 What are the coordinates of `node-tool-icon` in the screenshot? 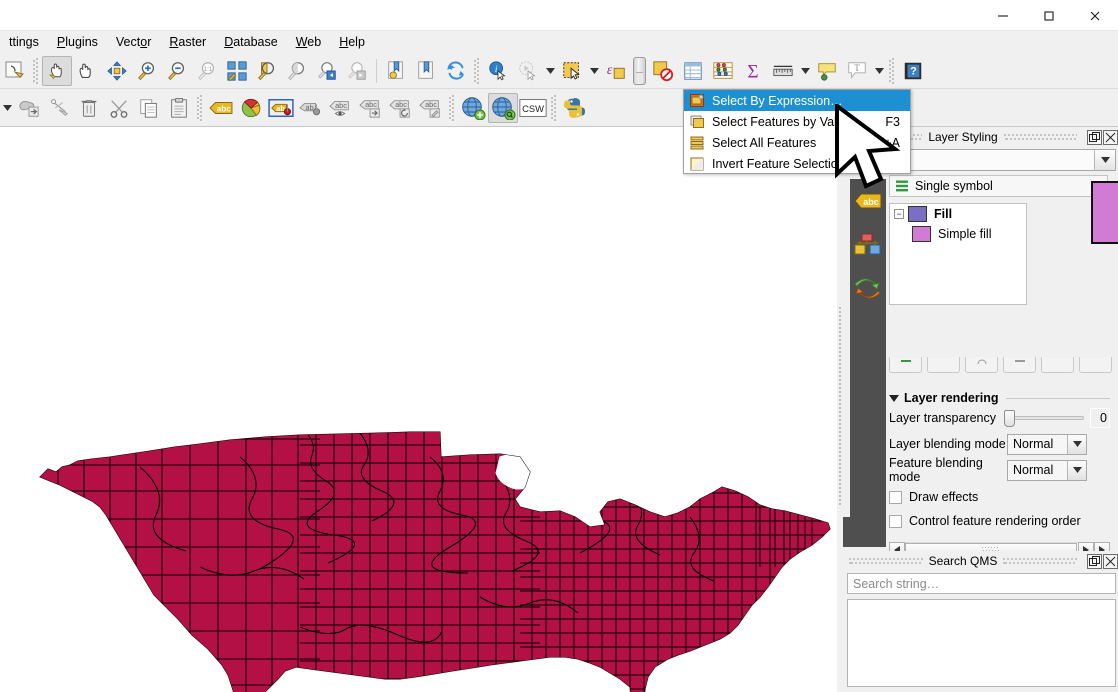 It's located at (59, 108).